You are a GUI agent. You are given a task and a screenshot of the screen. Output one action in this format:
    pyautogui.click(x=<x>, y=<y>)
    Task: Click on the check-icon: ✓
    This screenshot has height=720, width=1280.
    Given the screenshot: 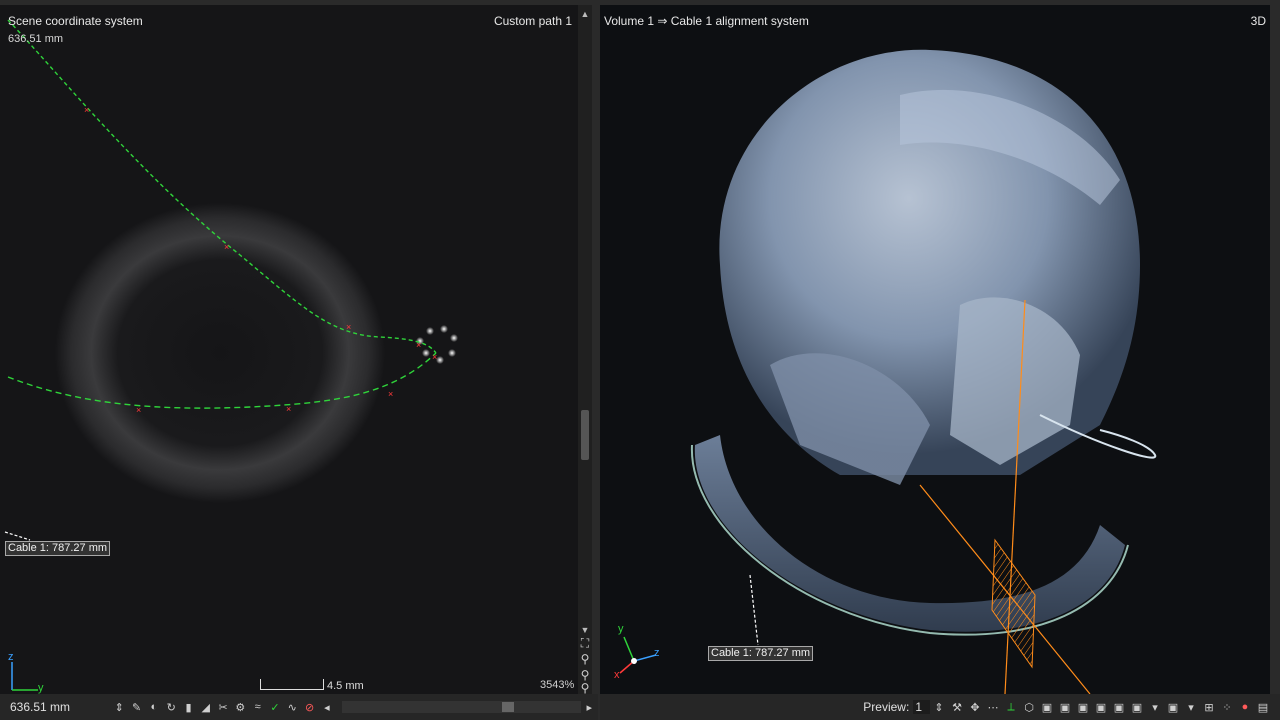 What is the action you would take?
    pyautogui.click(x=274, y=707)
    